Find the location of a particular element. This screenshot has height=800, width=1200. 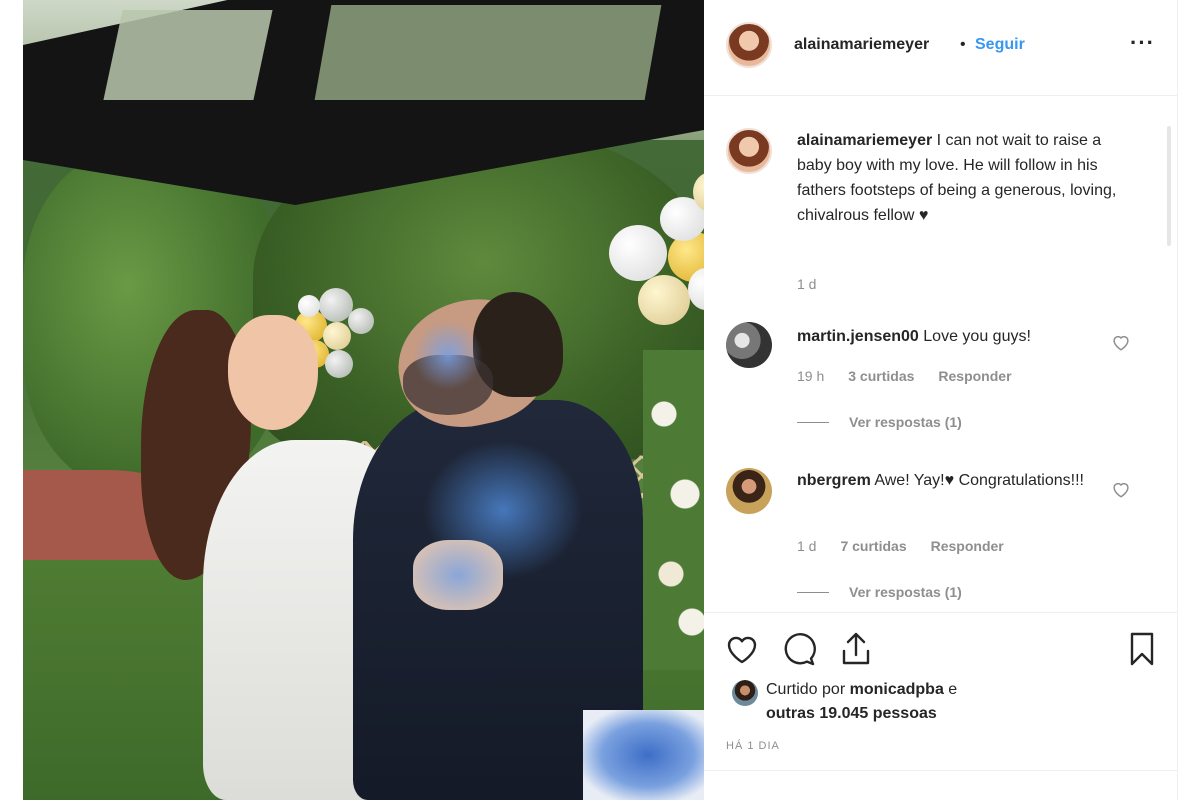

caption-avatar is located at coordinates (749, 151).